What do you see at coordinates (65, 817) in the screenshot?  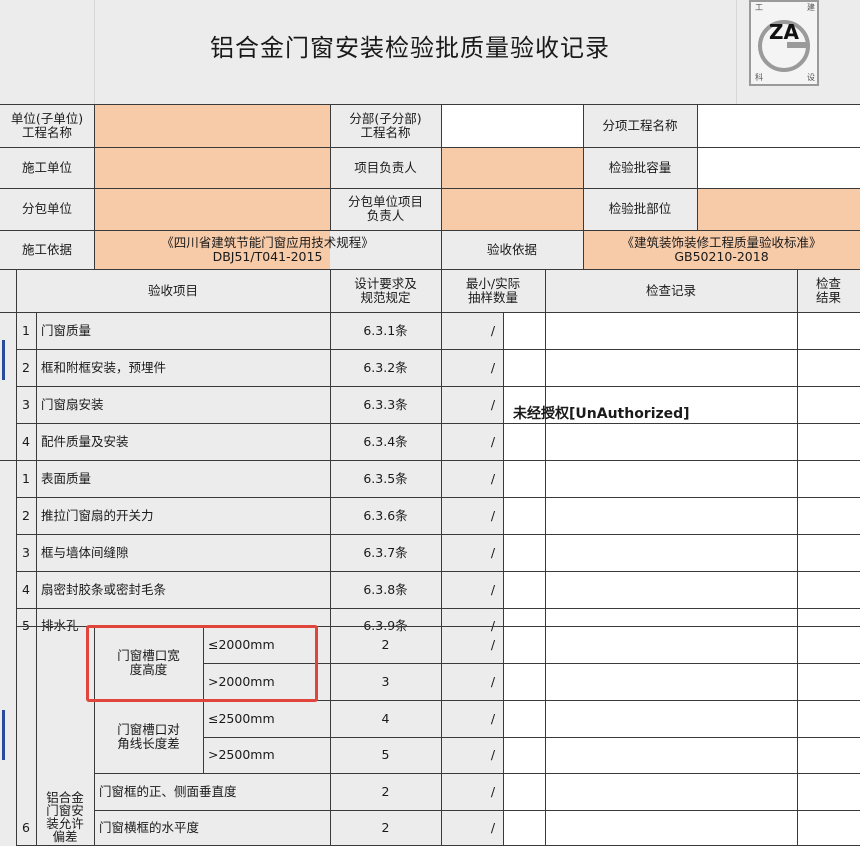 I see `deviation-group-label: 铝合金 门窗安 装允许 偏差` at bounding box center [65, 817].